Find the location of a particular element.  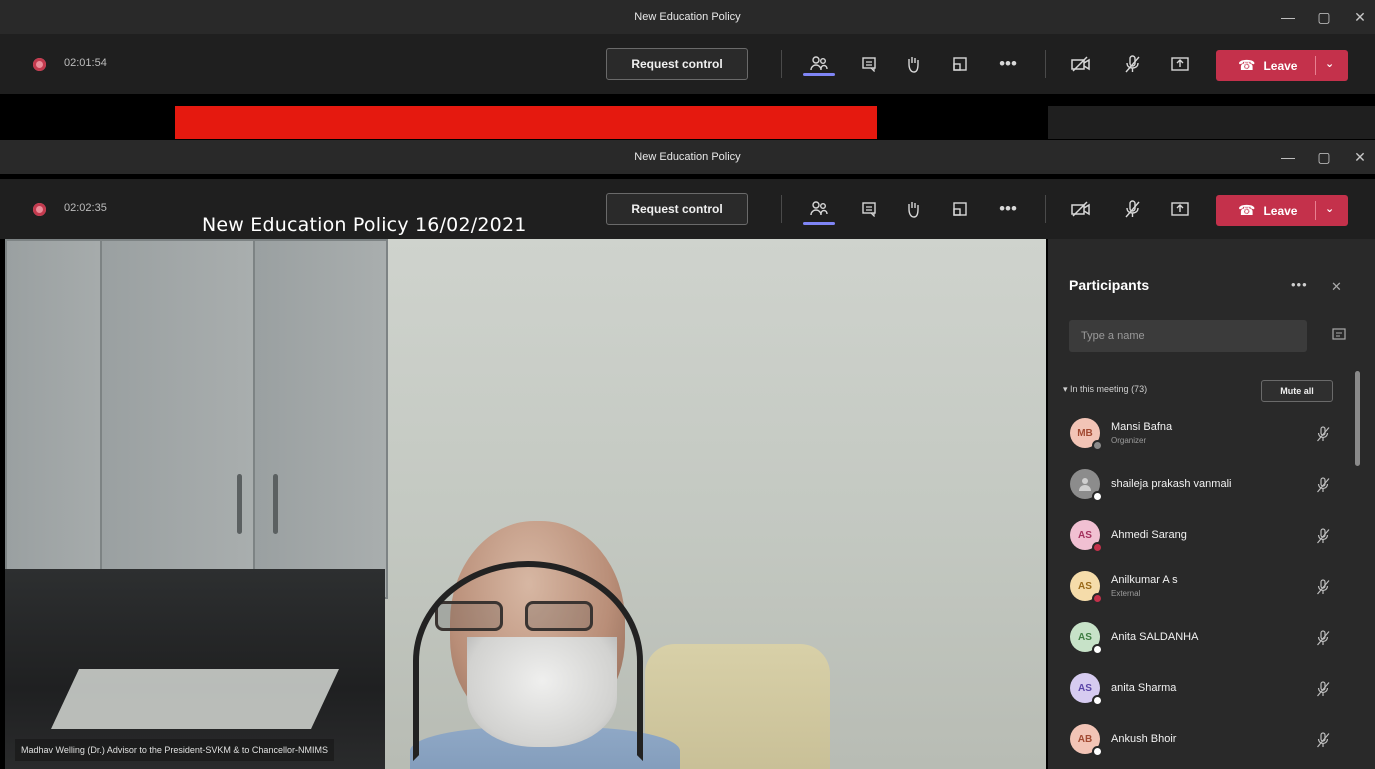

participant-row: AS Anita SALDANHA is located at coordinates (1198, 639).